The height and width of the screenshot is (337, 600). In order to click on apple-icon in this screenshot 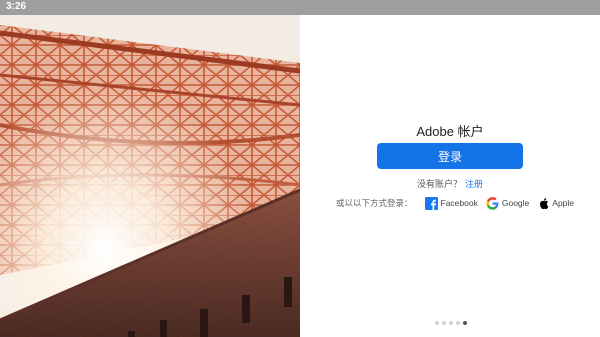, I will do `click(544, 203)`.